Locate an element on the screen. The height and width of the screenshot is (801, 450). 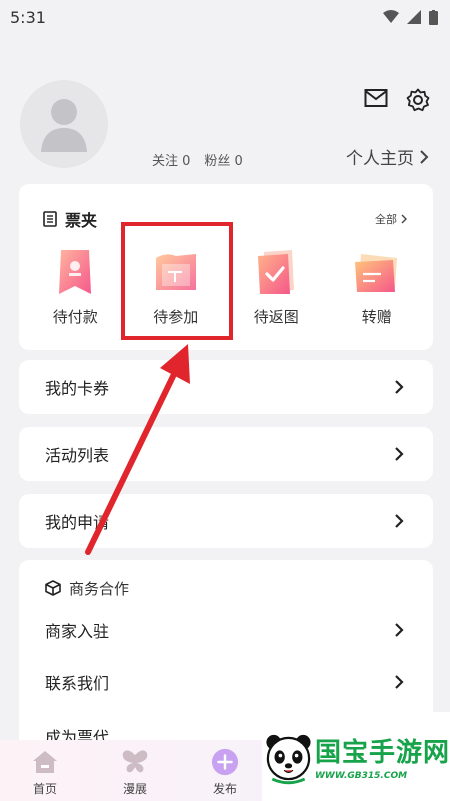
ticket-items: 待付款 待参加 待返图 转赠 is located at coordinates (226, 280).